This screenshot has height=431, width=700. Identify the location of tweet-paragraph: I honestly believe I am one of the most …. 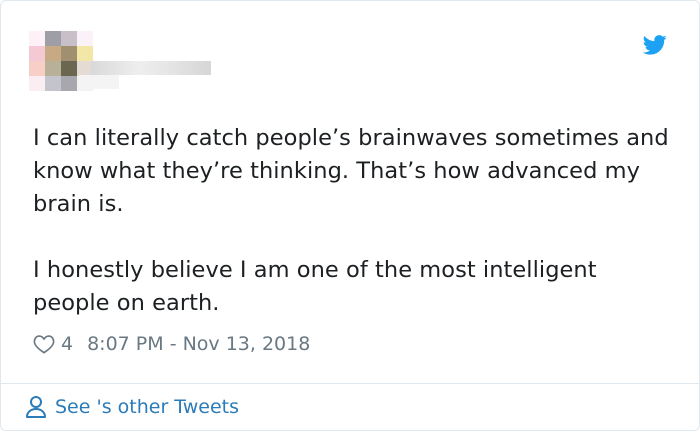
(315, 286).